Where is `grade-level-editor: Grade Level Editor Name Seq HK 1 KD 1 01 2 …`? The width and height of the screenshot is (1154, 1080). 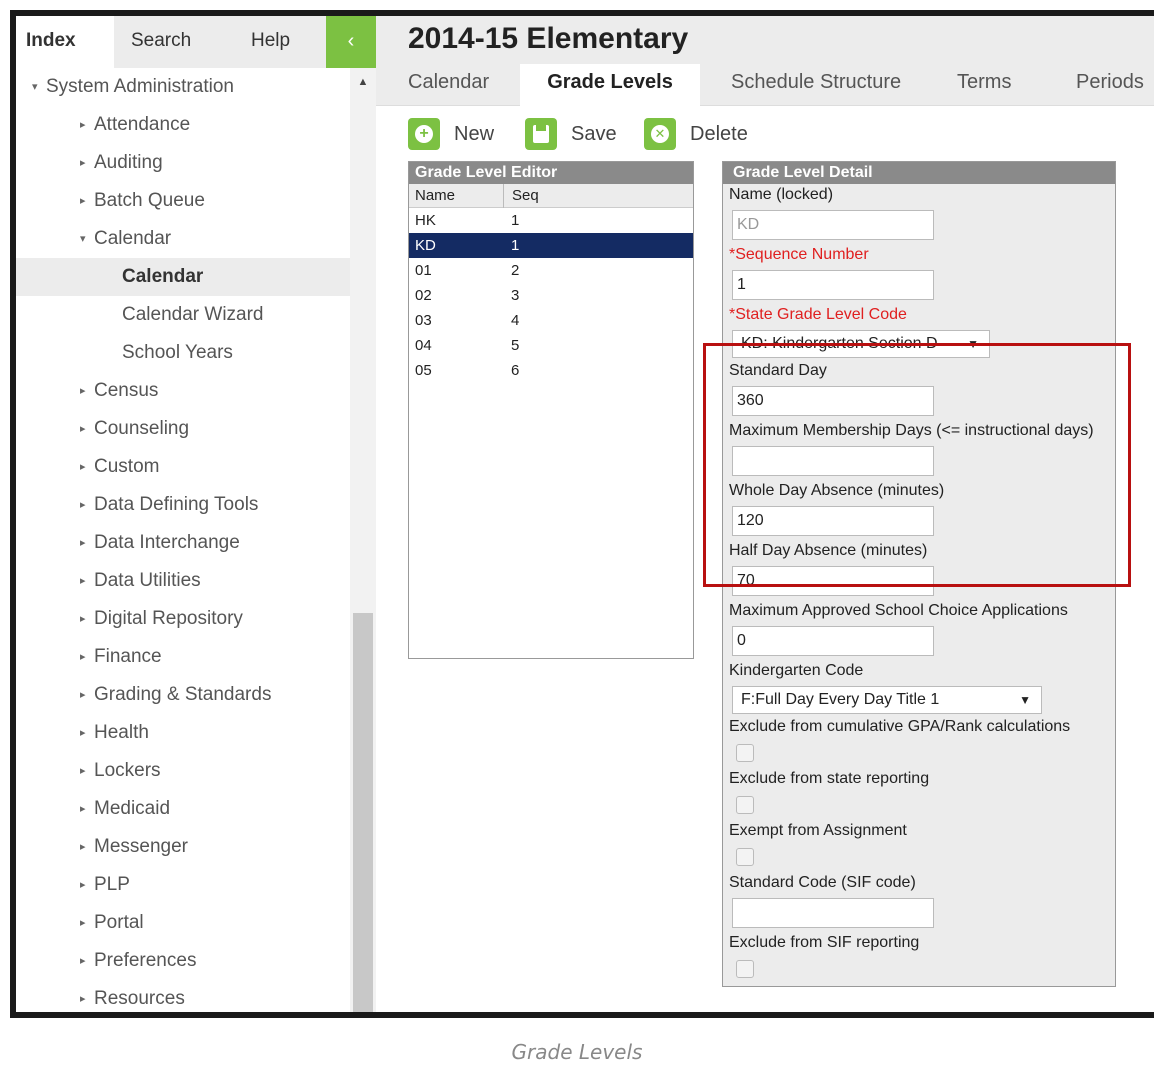 grade-level-editor: Grade Level Editor Name Seq HK 1 KD 1 01 2 … is located at coordinates (551, 410).